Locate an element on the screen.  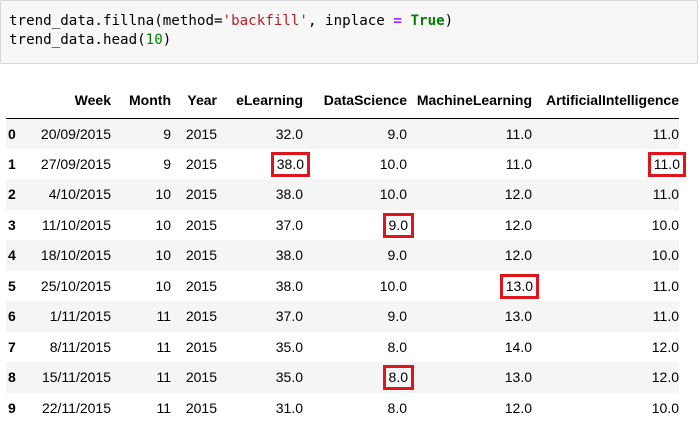
row-index: 7 is located at coordinates (12, 346).